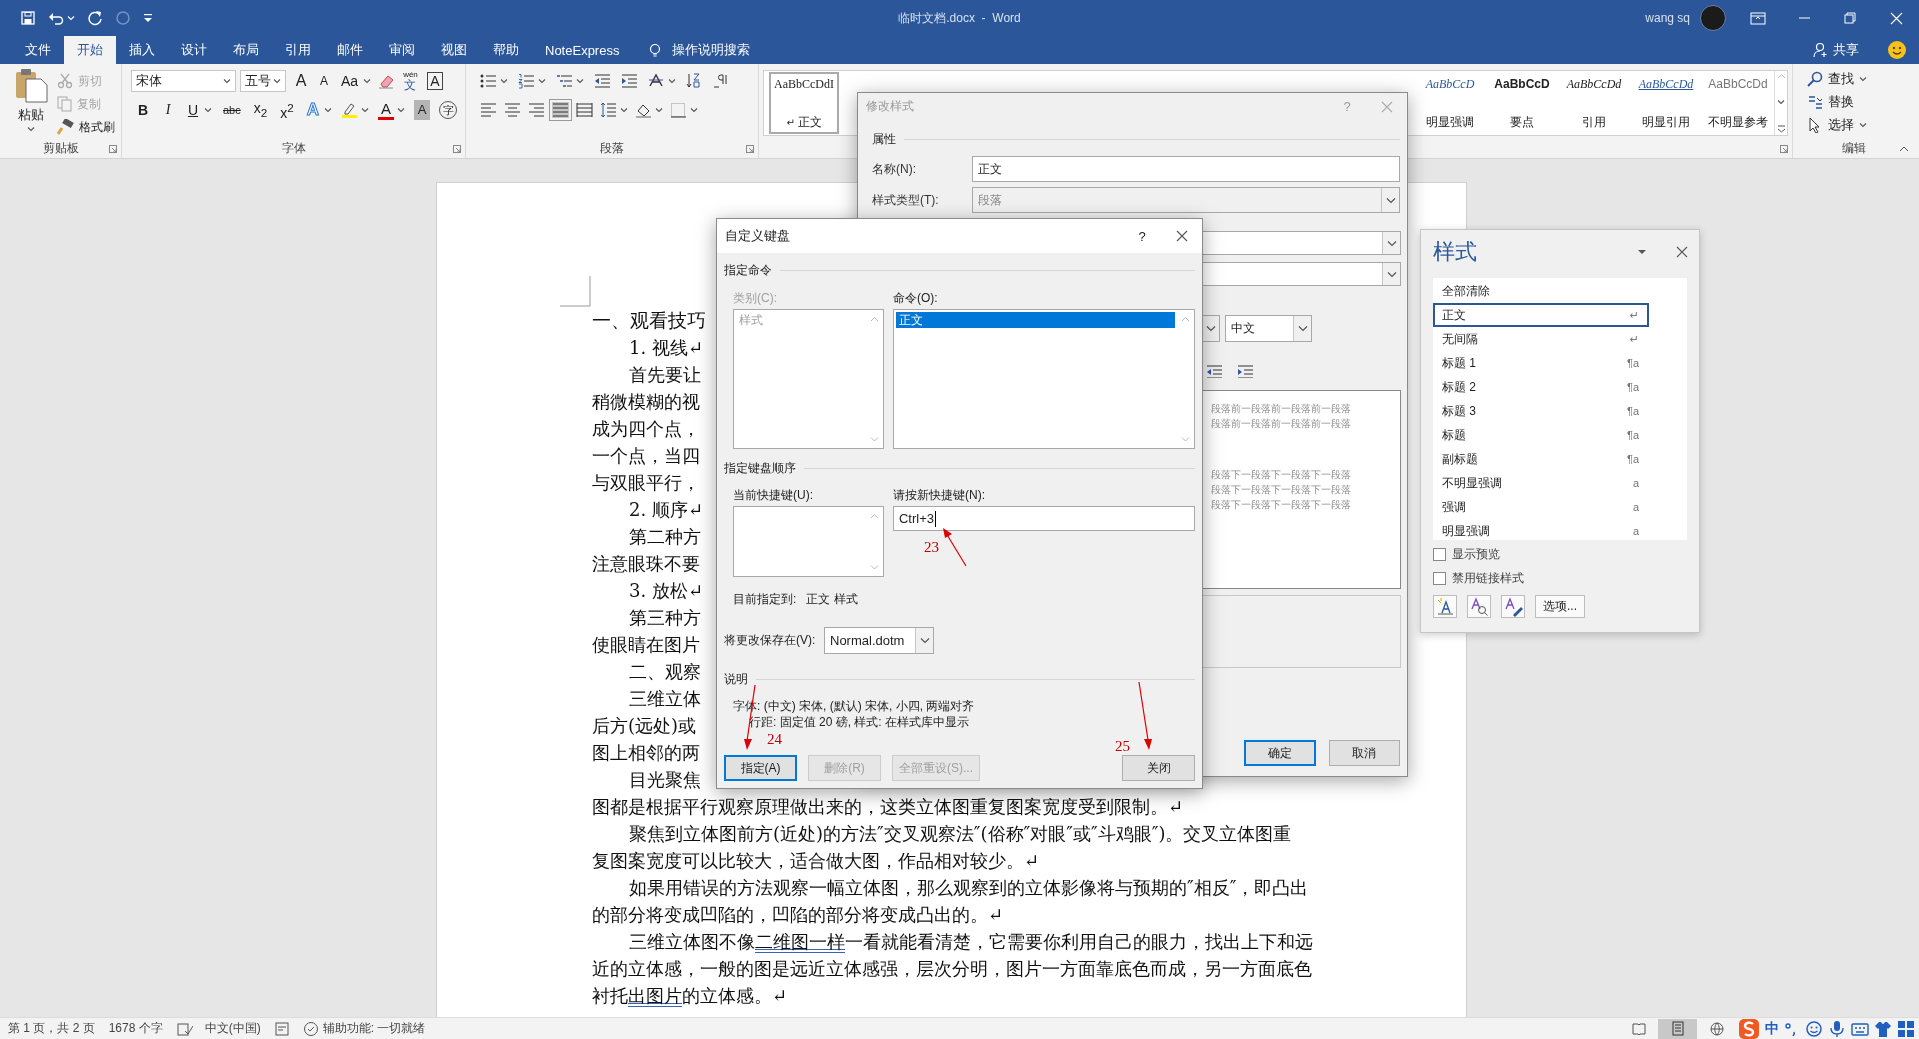  I want to click on increase-indent-icon, so click(629, 81).